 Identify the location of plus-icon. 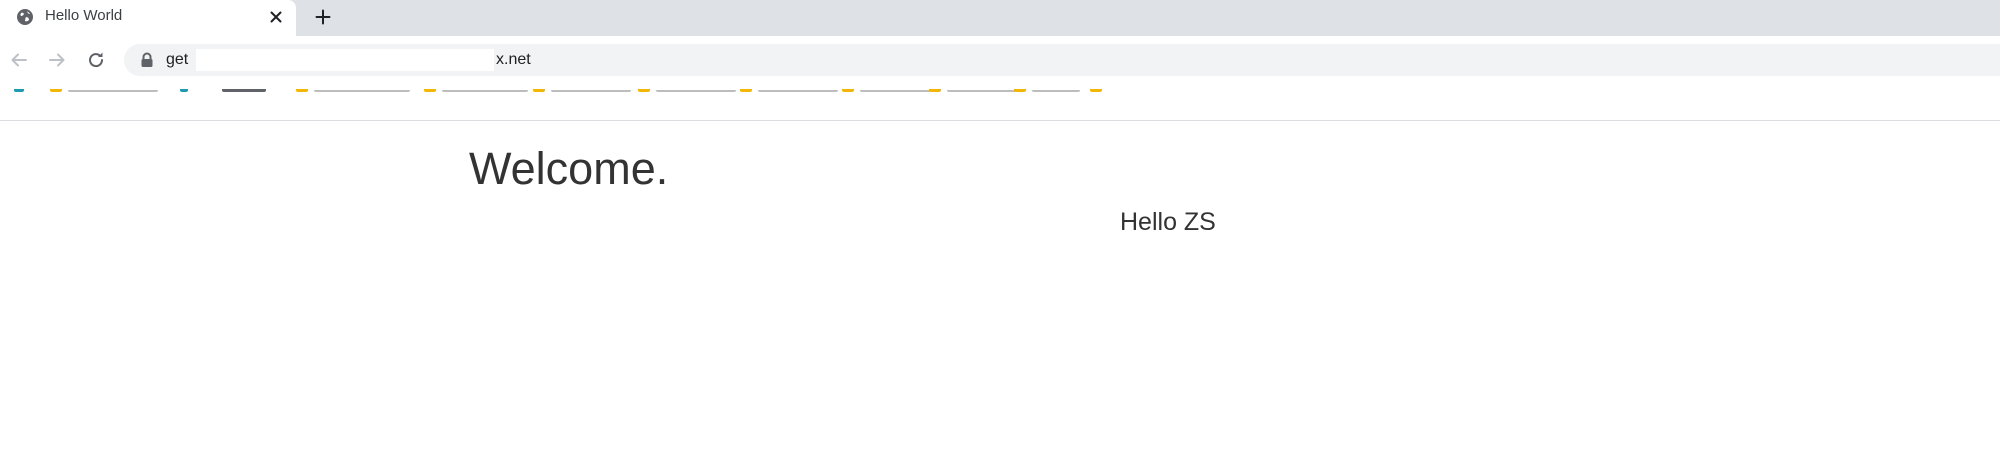
(323, 17).